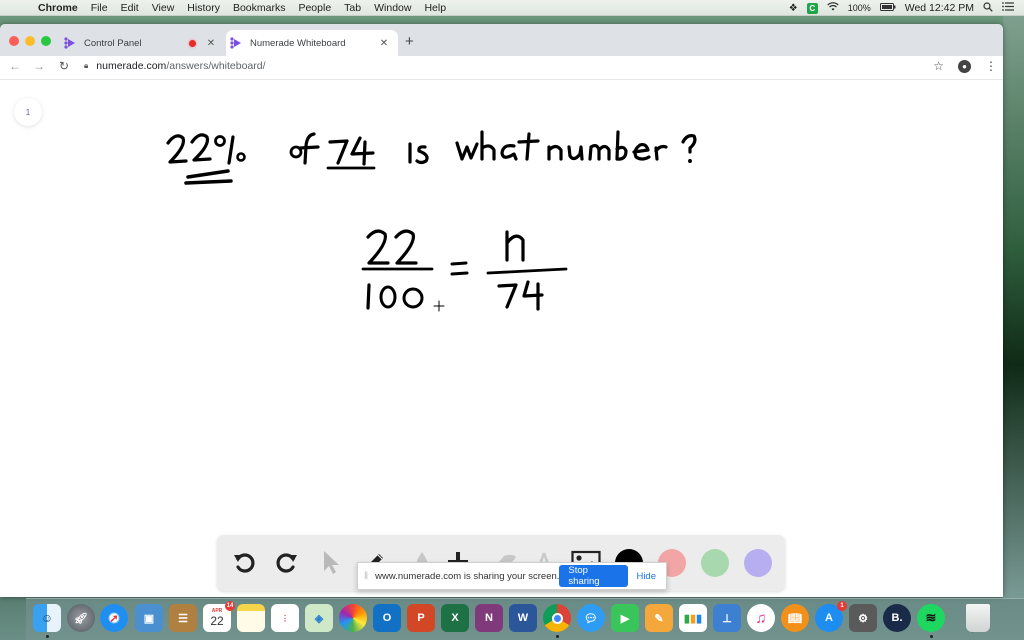  I want to click on cursor-crosshair-icon, so click(439, 306).